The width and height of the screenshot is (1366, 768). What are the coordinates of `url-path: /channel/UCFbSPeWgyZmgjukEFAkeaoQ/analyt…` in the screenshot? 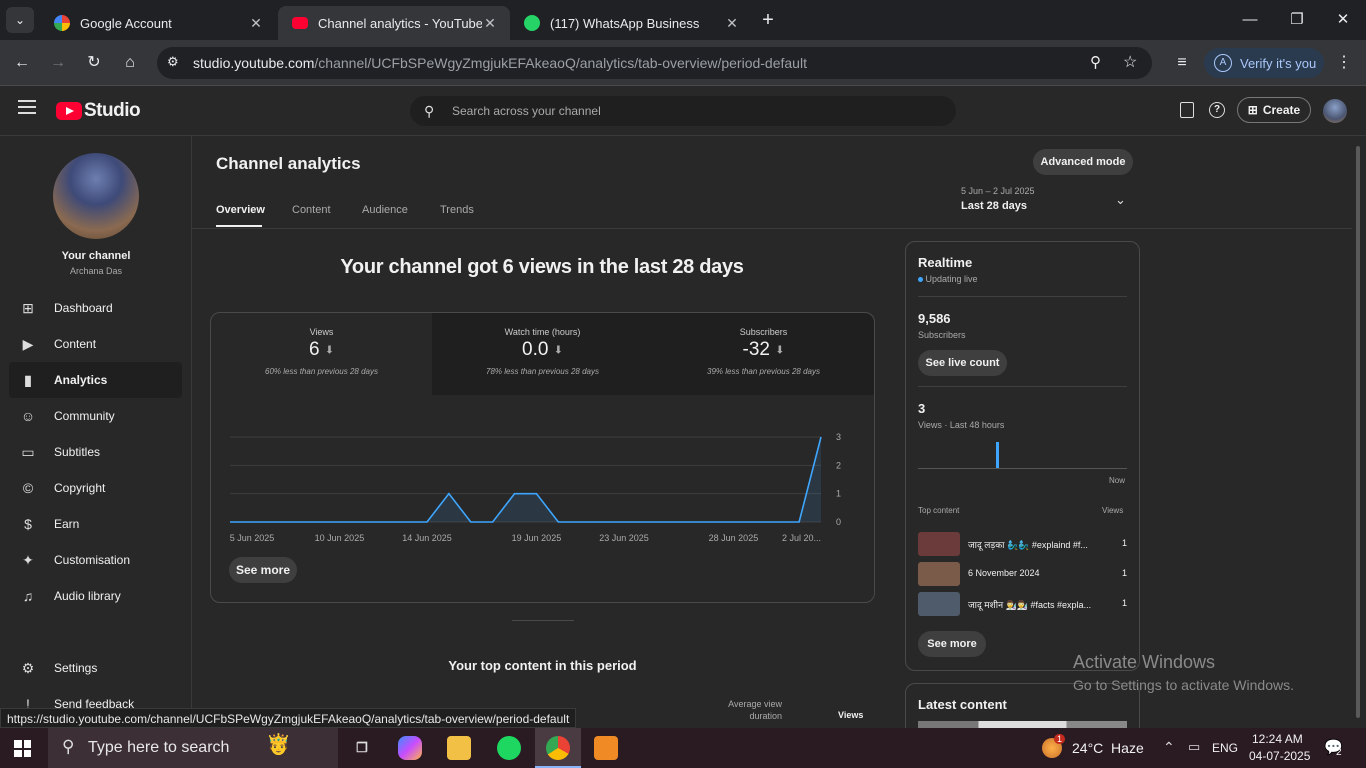 It's located at (560, 63).